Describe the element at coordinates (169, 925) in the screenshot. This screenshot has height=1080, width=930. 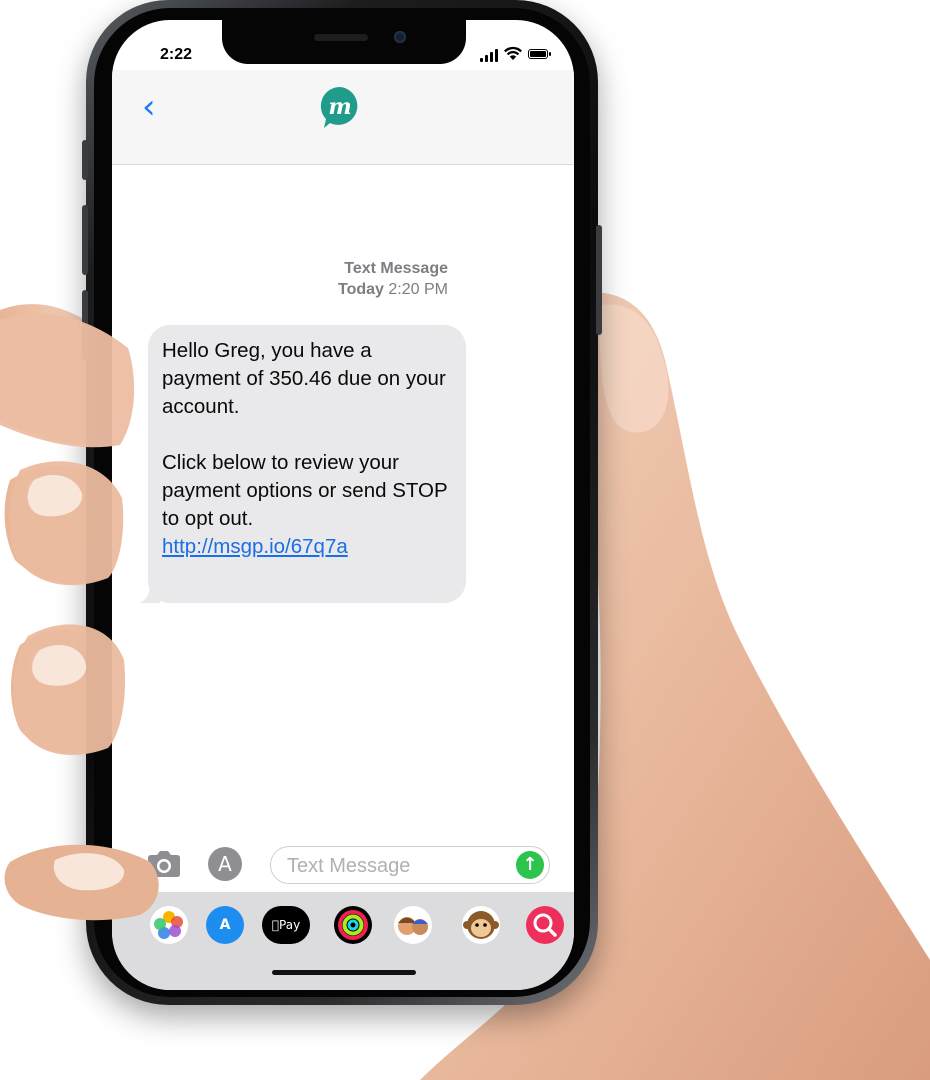
I see `photos-icon` at that location.